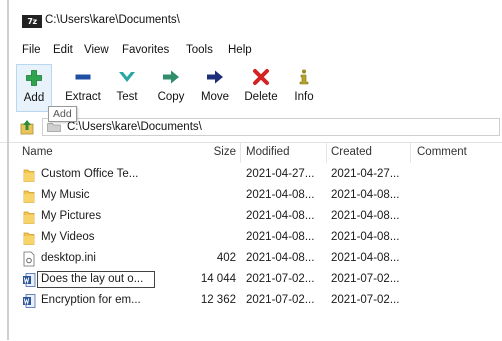 This screenshot has width=502, height=341. Describe the element at coordinates (83, 97) in the screenshot. I see `extract-label: Extract` at that location.